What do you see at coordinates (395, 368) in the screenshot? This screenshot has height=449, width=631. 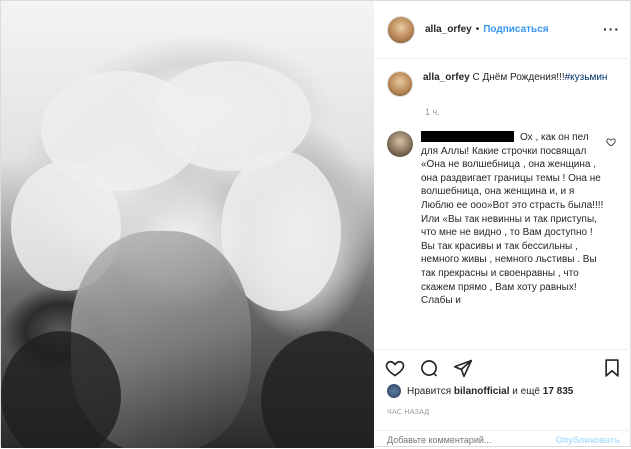 I see `like-heart-icon` at bounding box center [395, 368].